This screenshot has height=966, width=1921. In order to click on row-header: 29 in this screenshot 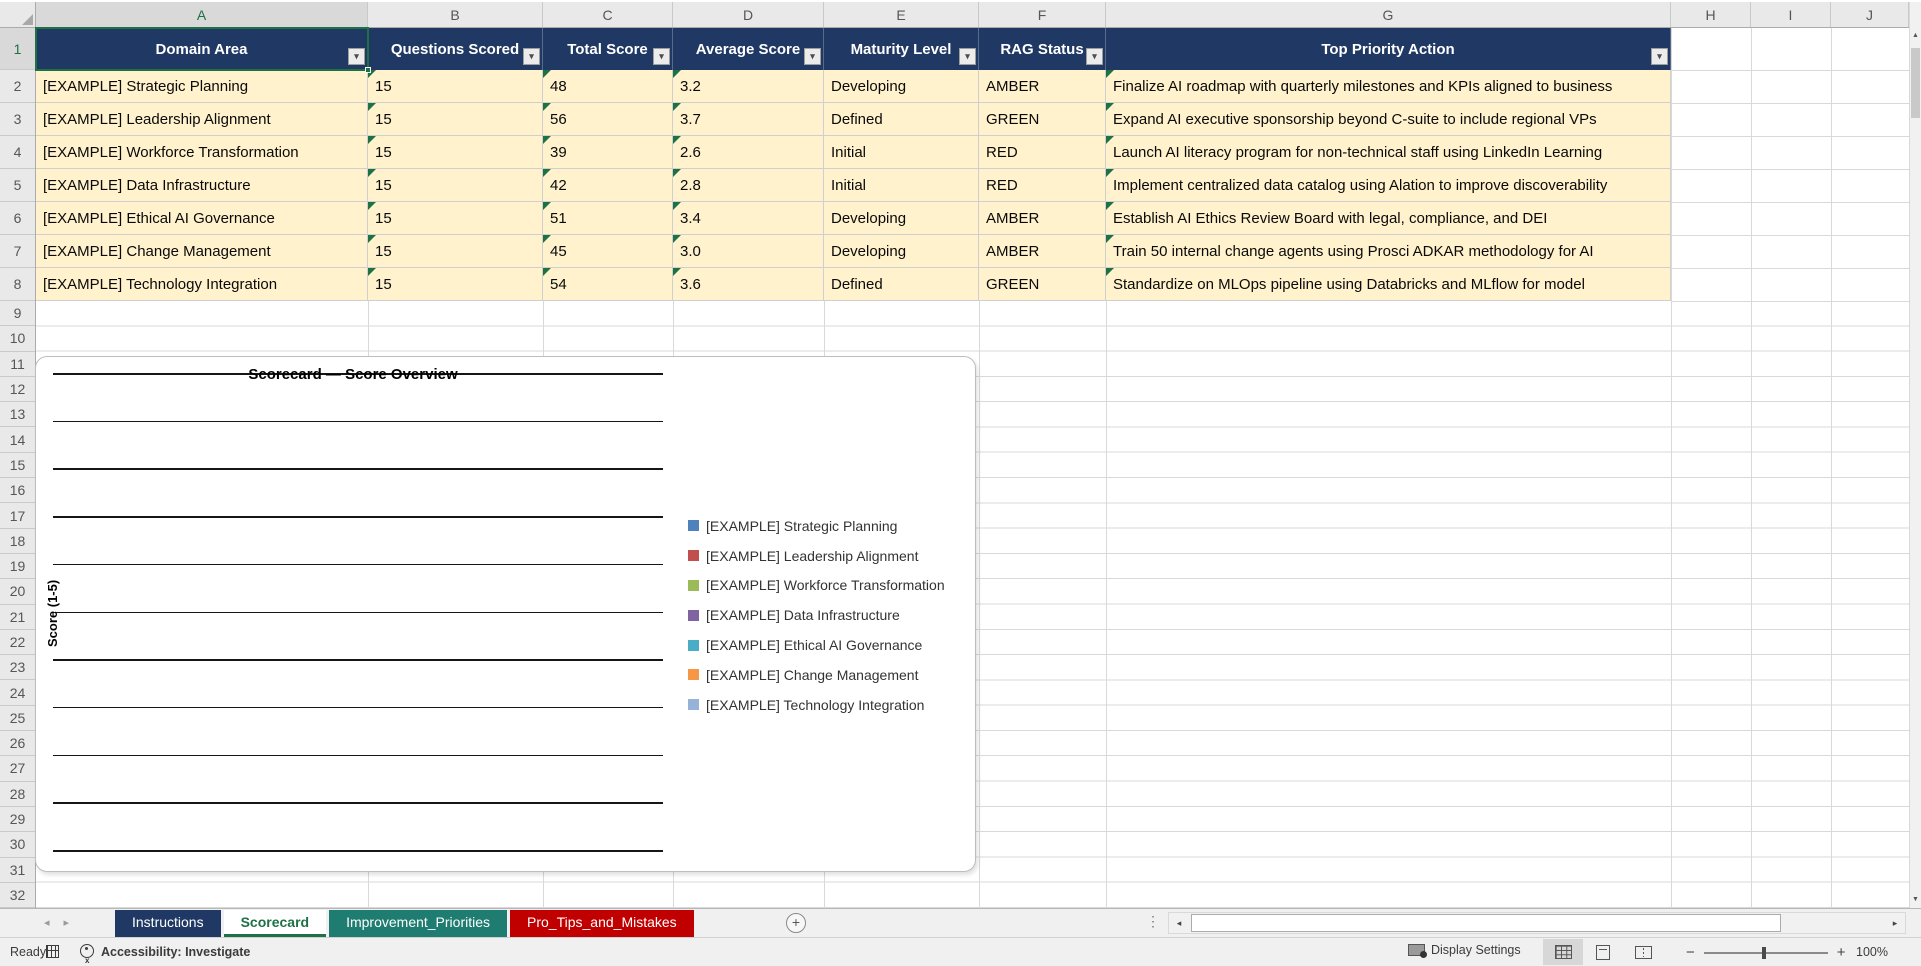, I will do `click(17, 820)`.